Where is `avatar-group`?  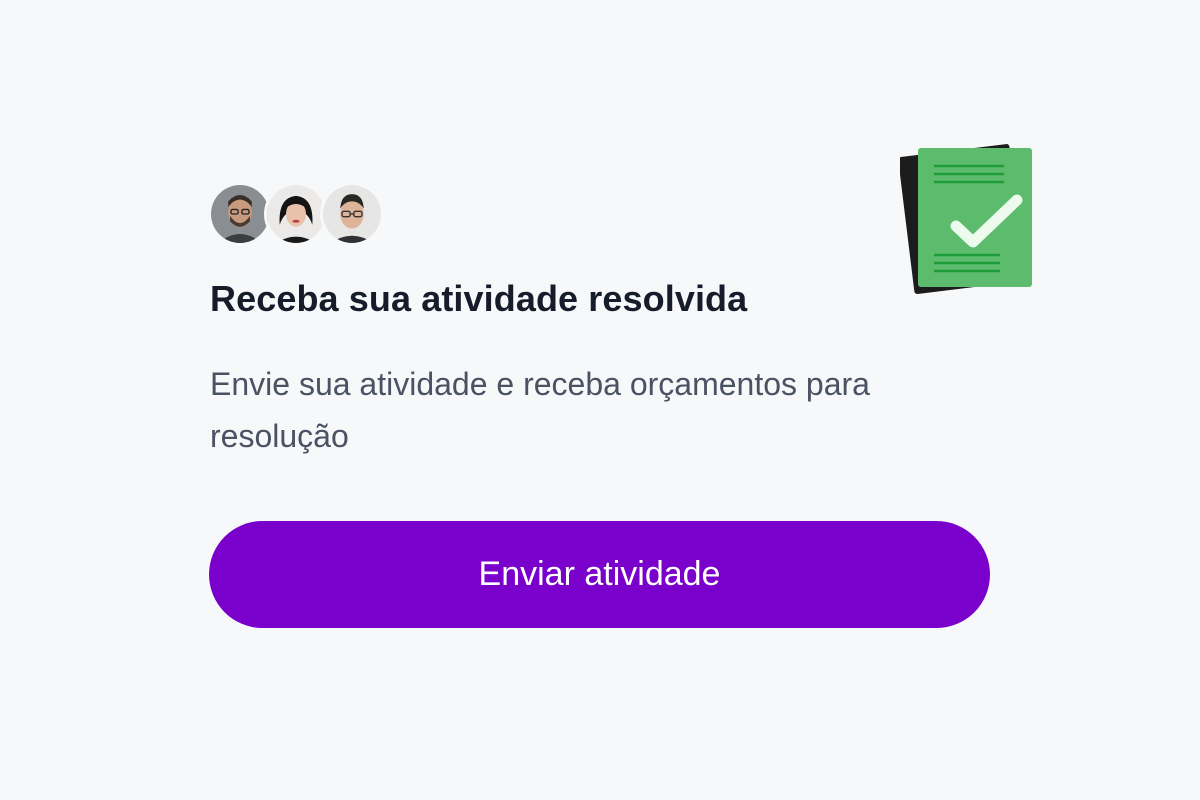 avatar-group is located at coordinates (298, 214).